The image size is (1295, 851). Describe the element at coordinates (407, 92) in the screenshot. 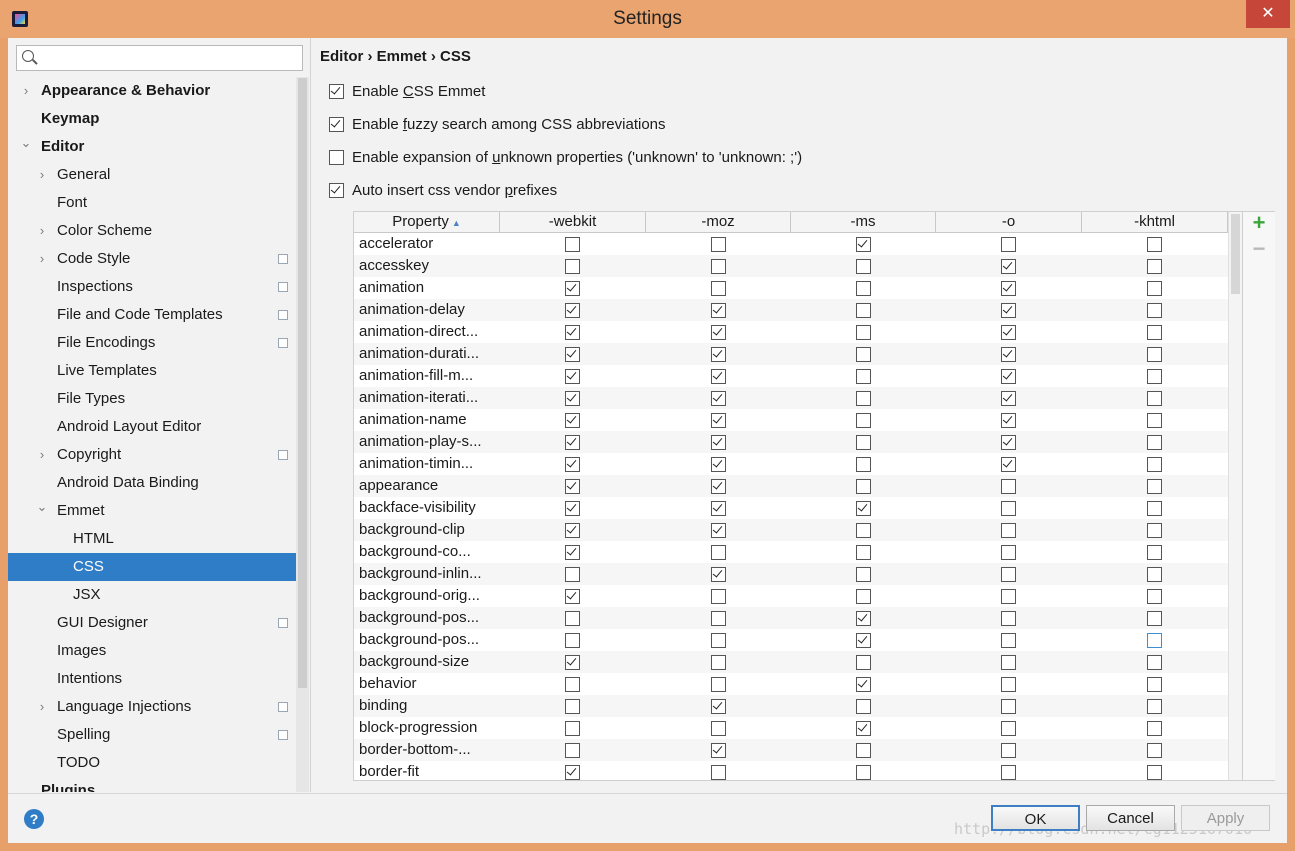

I see `option-1: Enable CSS Emmet` at that location.